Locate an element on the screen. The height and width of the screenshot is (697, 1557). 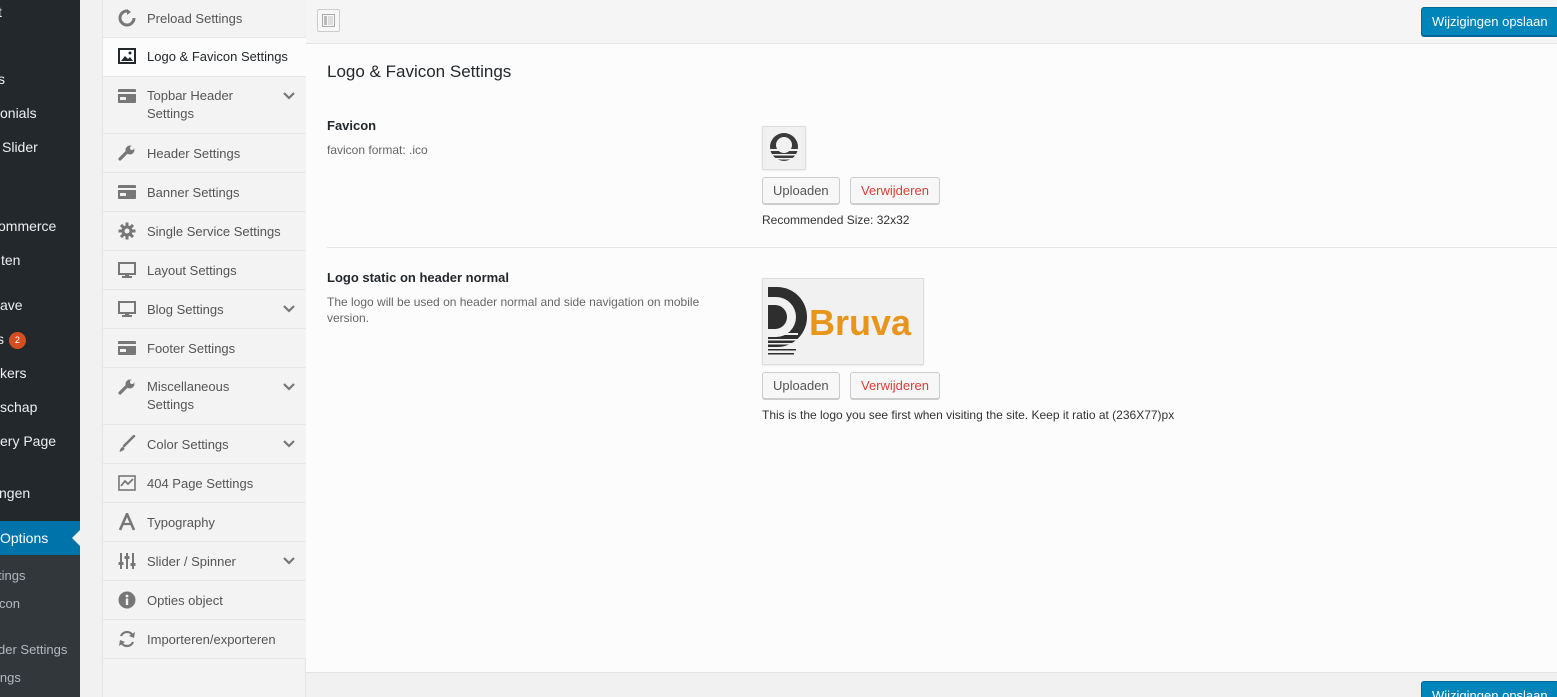
nav-item-typography: Typography is located at coordinates (204, 522).